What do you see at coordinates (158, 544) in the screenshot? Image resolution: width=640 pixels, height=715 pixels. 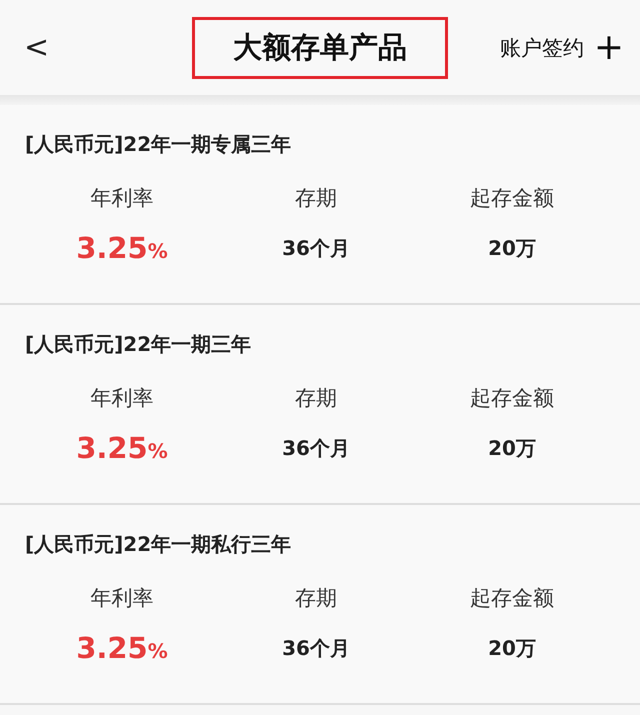 I see `product-name: [人民币元]22年一期私行三年` at bounding box center [158, 544].